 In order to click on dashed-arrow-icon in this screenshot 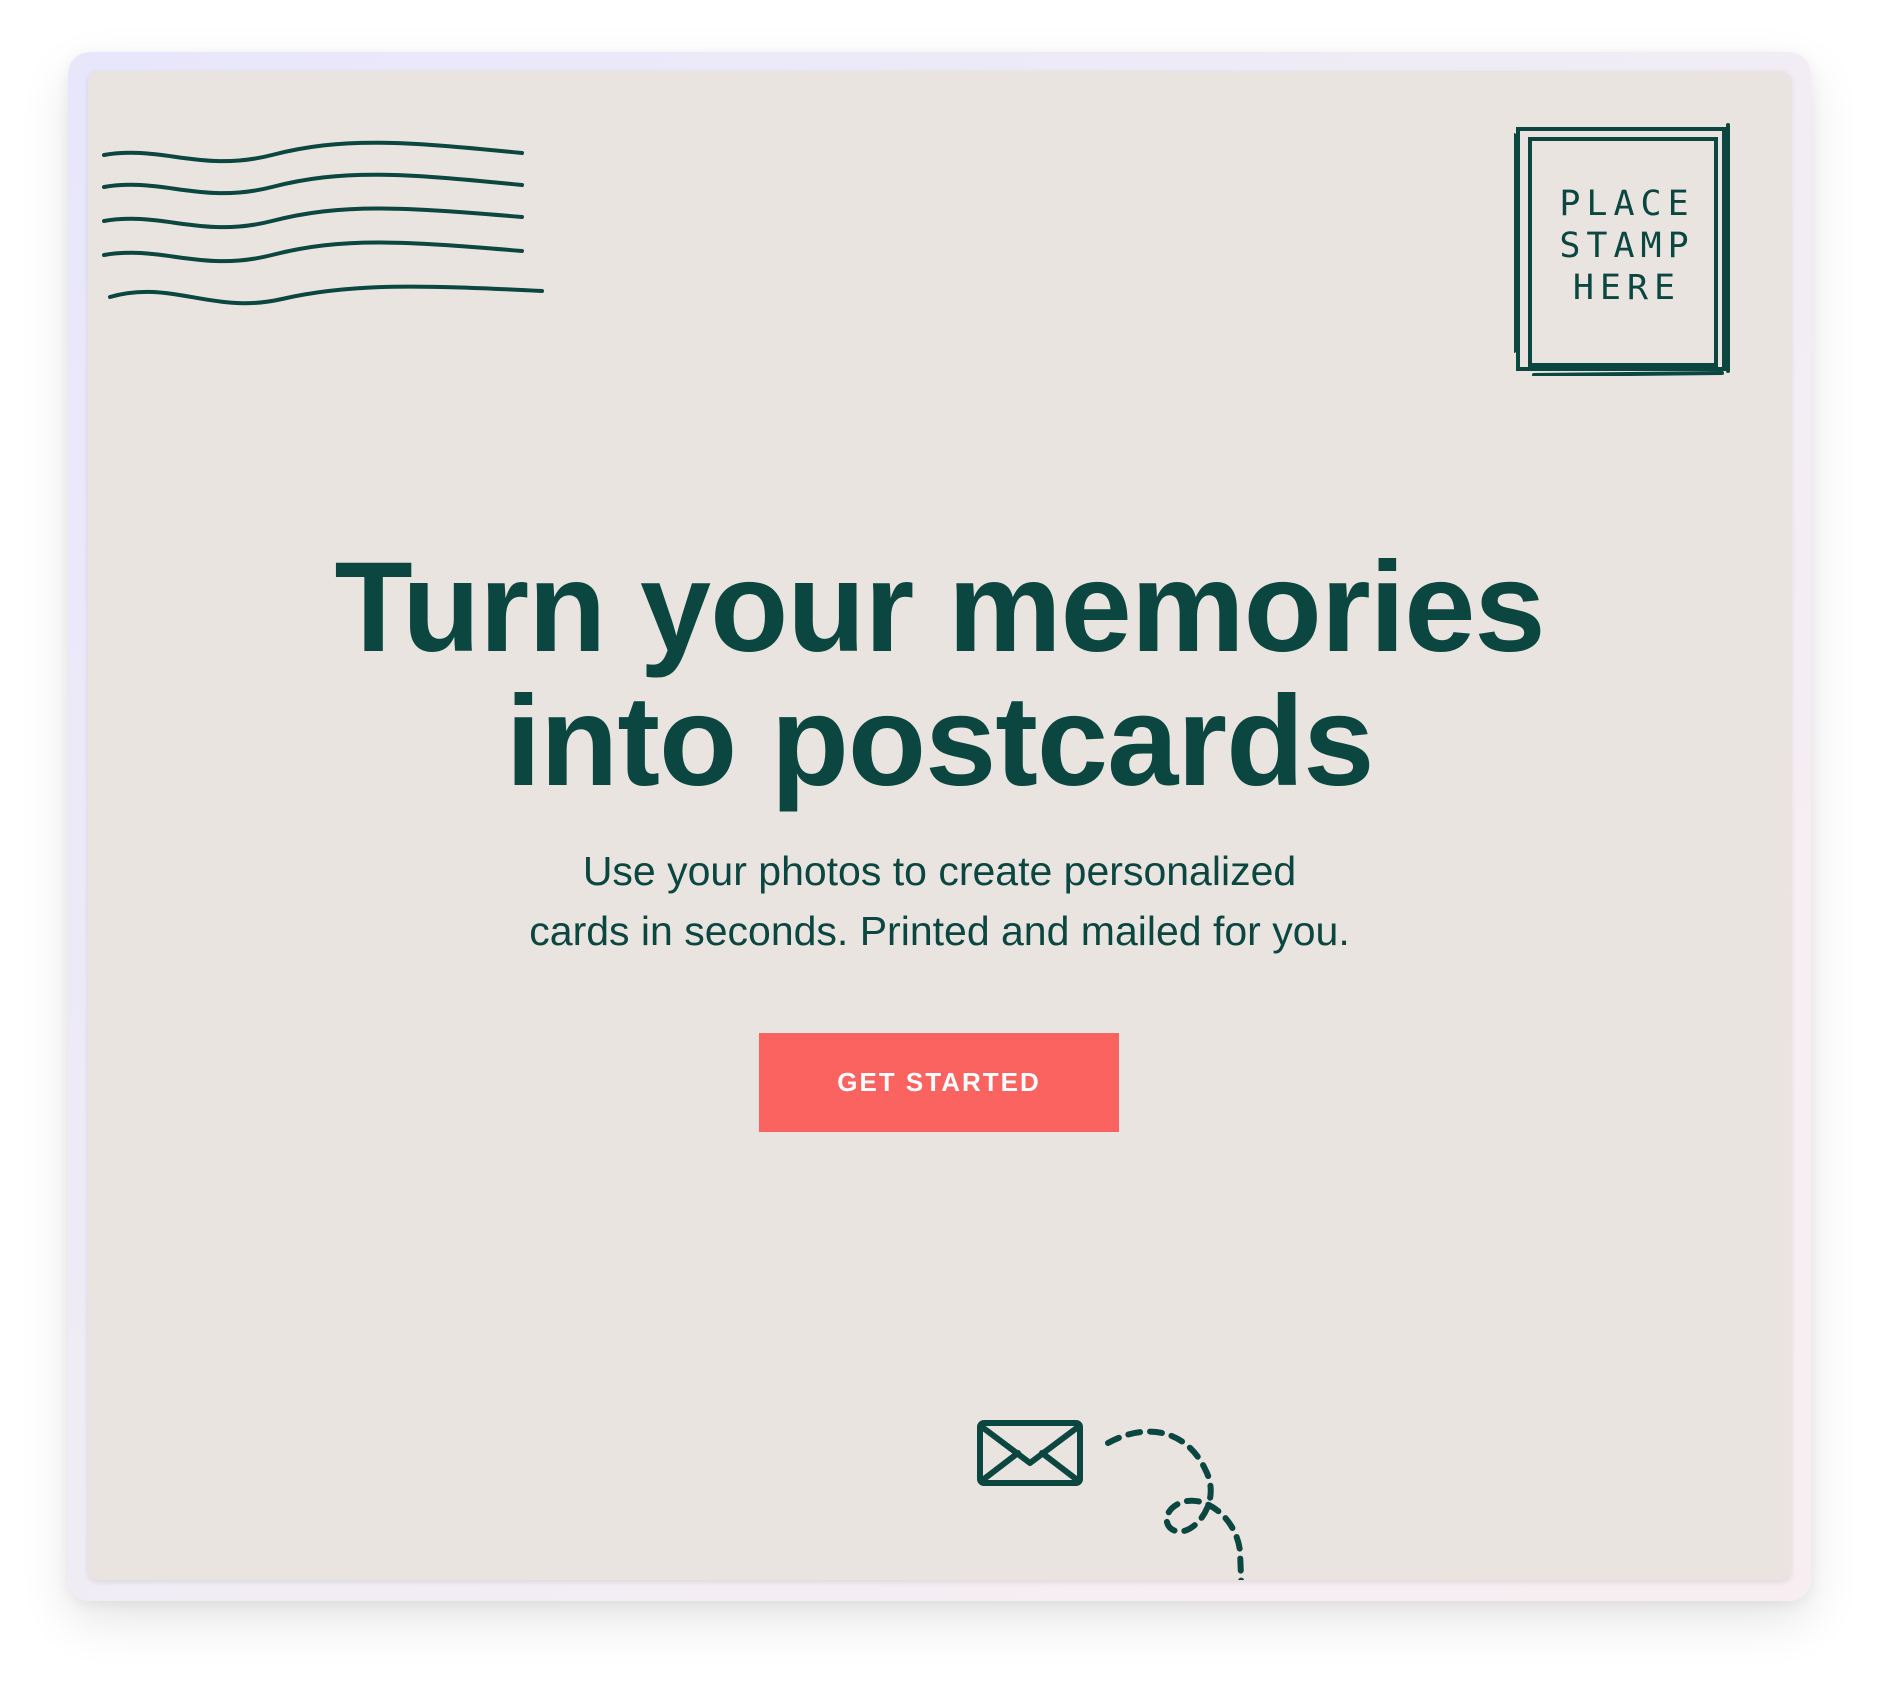, I will do `click(1175, 1504)`.